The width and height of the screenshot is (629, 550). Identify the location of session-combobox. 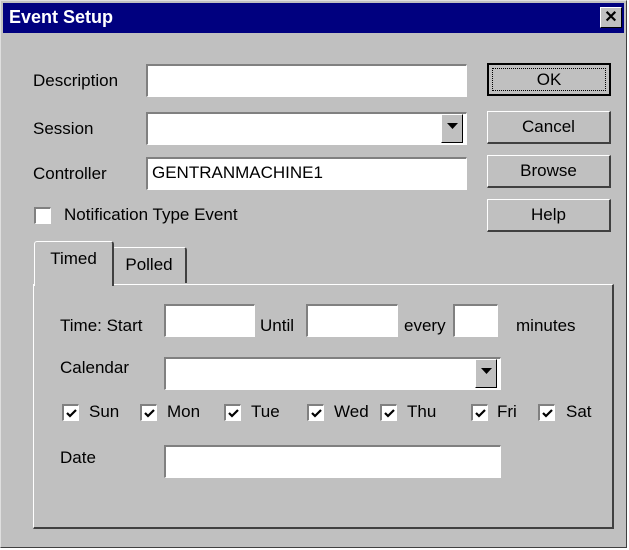
(306, 128).